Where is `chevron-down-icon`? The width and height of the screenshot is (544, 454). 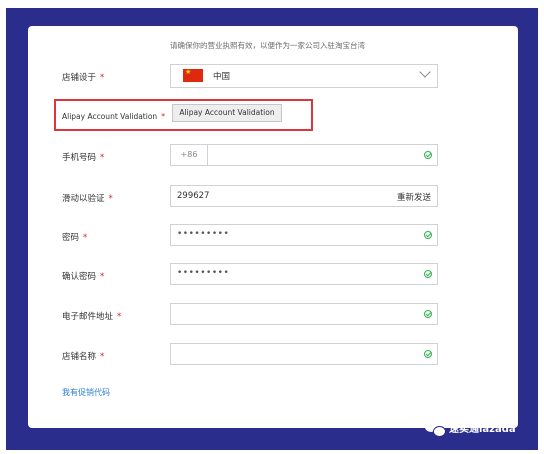
chevron-down-icon is located at coordinates (425, 72).